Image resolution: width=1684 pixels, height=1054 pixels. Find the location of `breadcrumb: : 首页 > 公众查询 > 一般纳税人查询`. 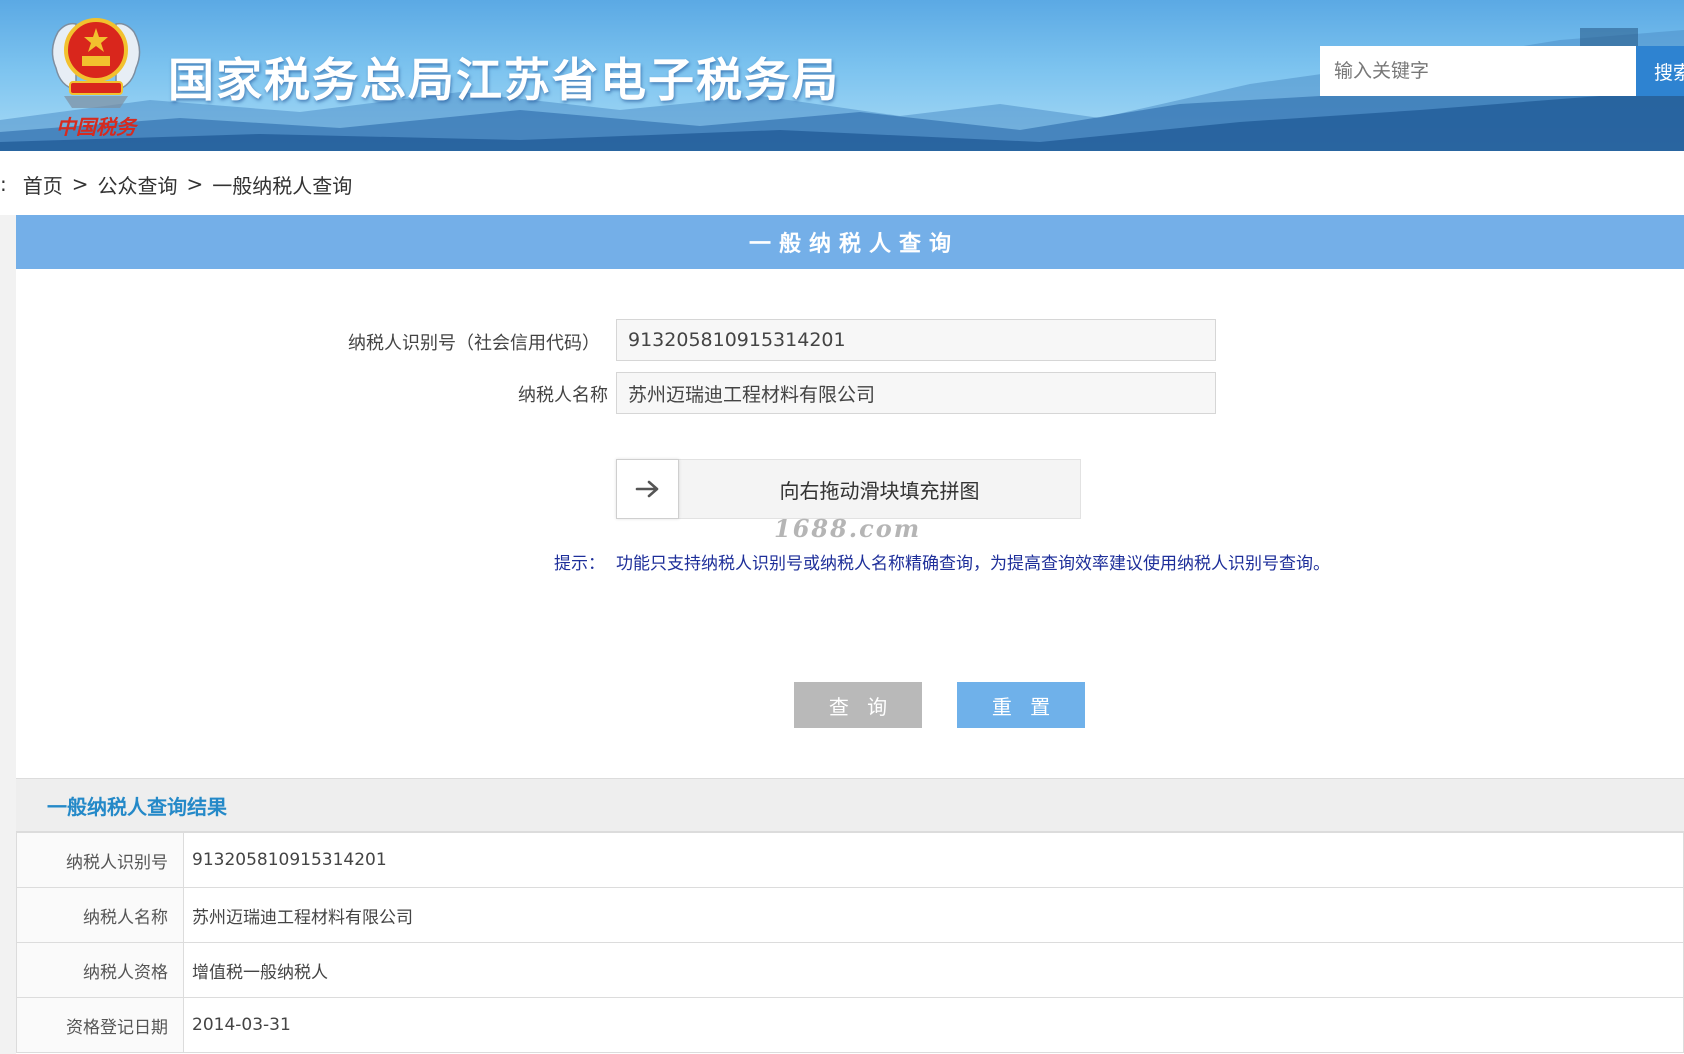

breadcrumb: : 首页 > 公众查询 > 一般纳税人查询 is located at coordinates (176, 184).